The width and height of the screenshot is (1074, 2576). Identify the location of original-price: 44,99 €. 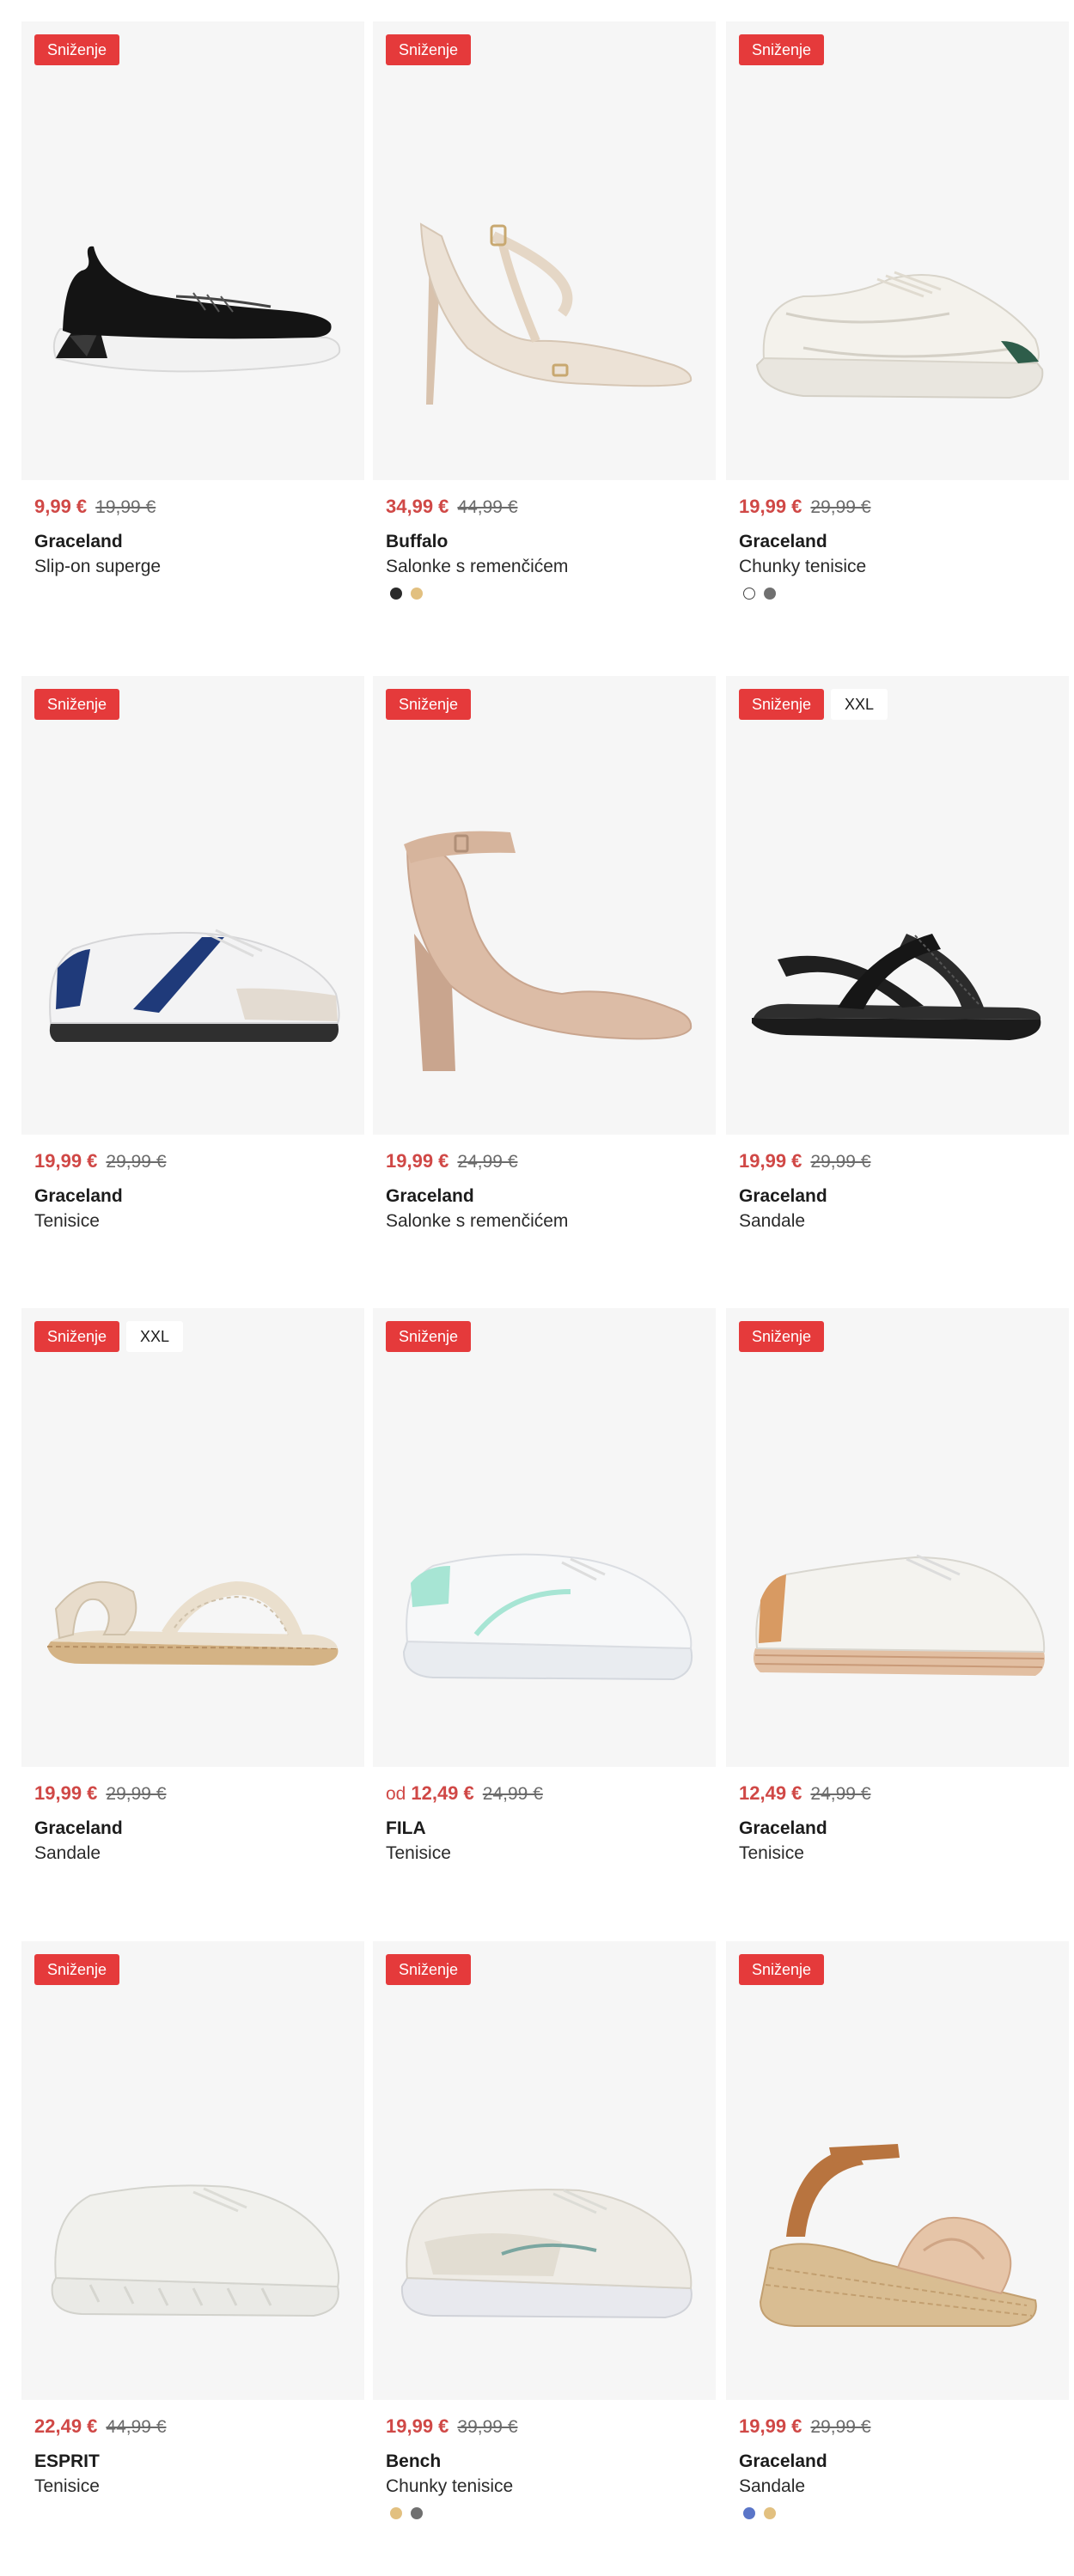
(487, 507).